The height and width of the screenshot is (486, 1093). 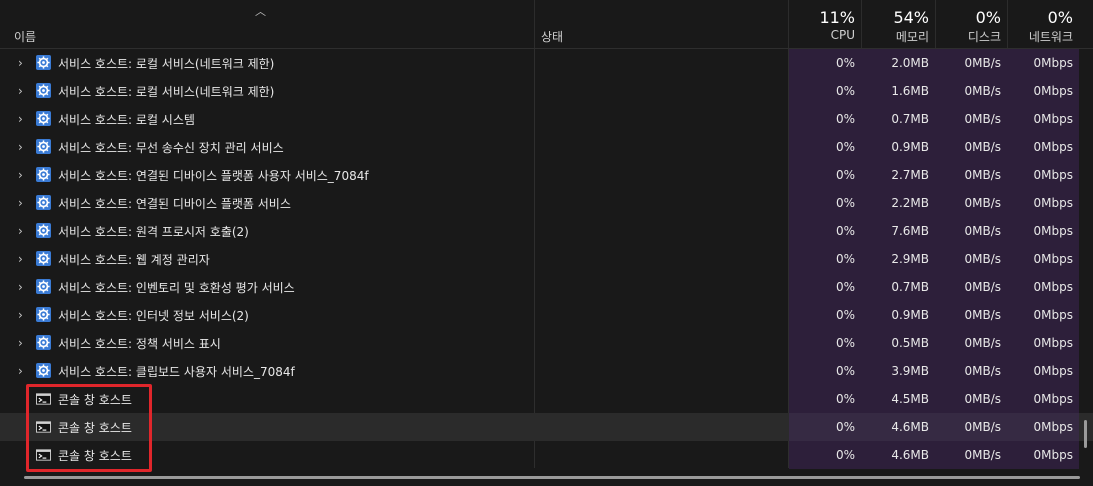 I want to click on process-name: 서비스 호스트: 정책 서비스 표시, so click(x=139, y=344).